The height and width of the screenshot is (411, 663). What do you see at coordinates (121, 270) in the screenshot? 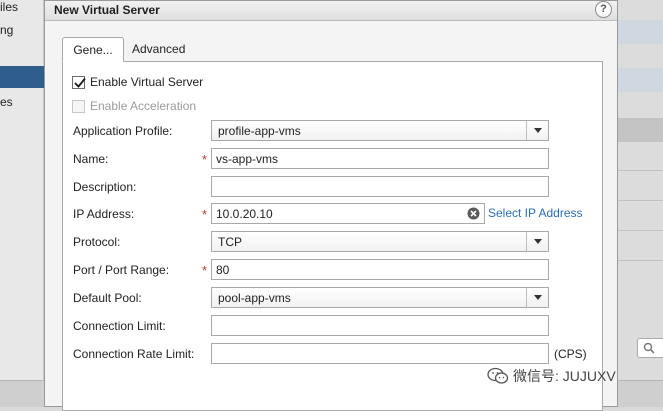
I see `port-label: Port / Port Range:` at bounding box center [121, 270].